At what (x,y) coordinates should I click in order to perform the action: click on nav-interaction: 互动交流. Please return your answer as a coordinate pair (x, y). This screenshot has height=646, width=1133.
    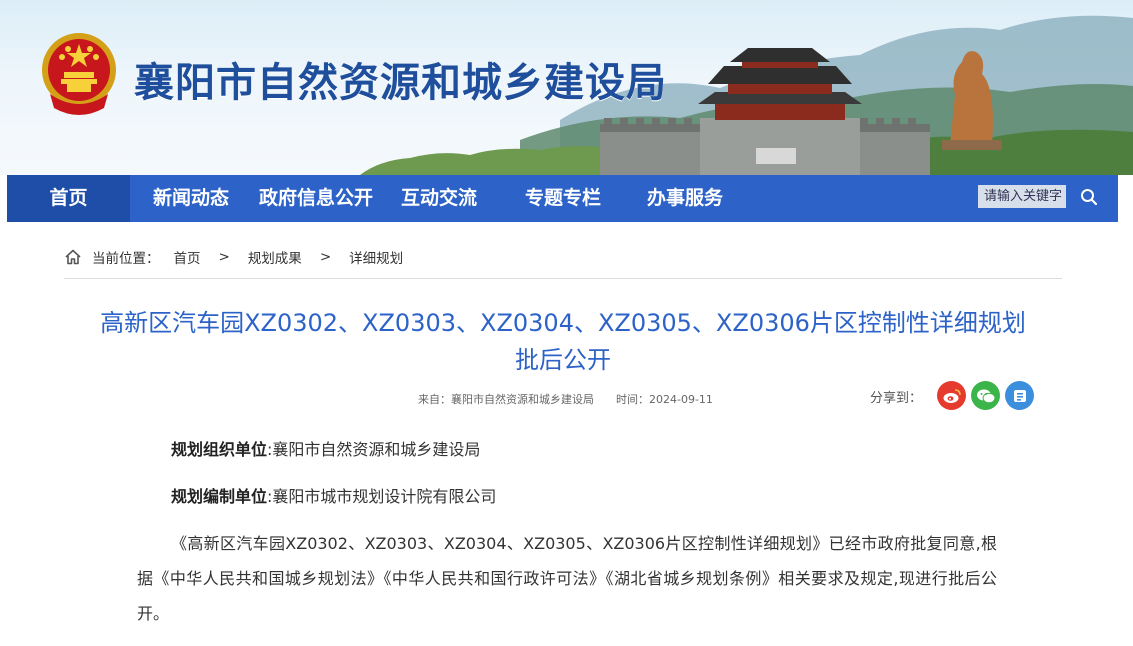
    Looking at the image, I should click on (439, 198).